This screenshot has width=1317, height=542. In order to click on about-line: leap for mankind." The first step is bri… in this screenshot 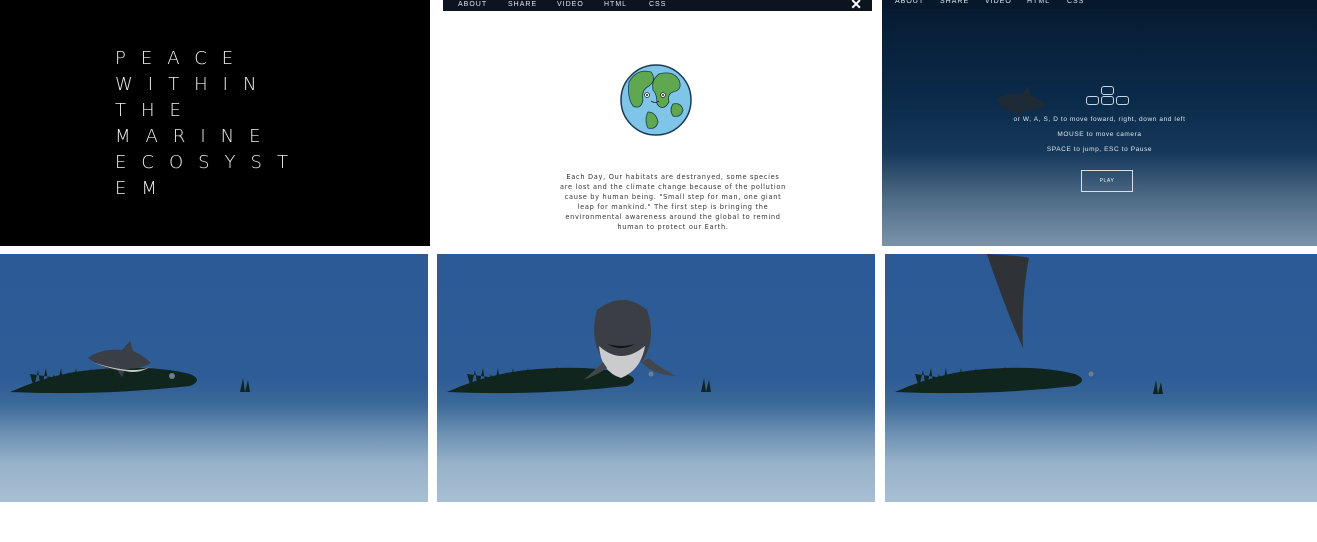, I will do `click(673, 207)`.